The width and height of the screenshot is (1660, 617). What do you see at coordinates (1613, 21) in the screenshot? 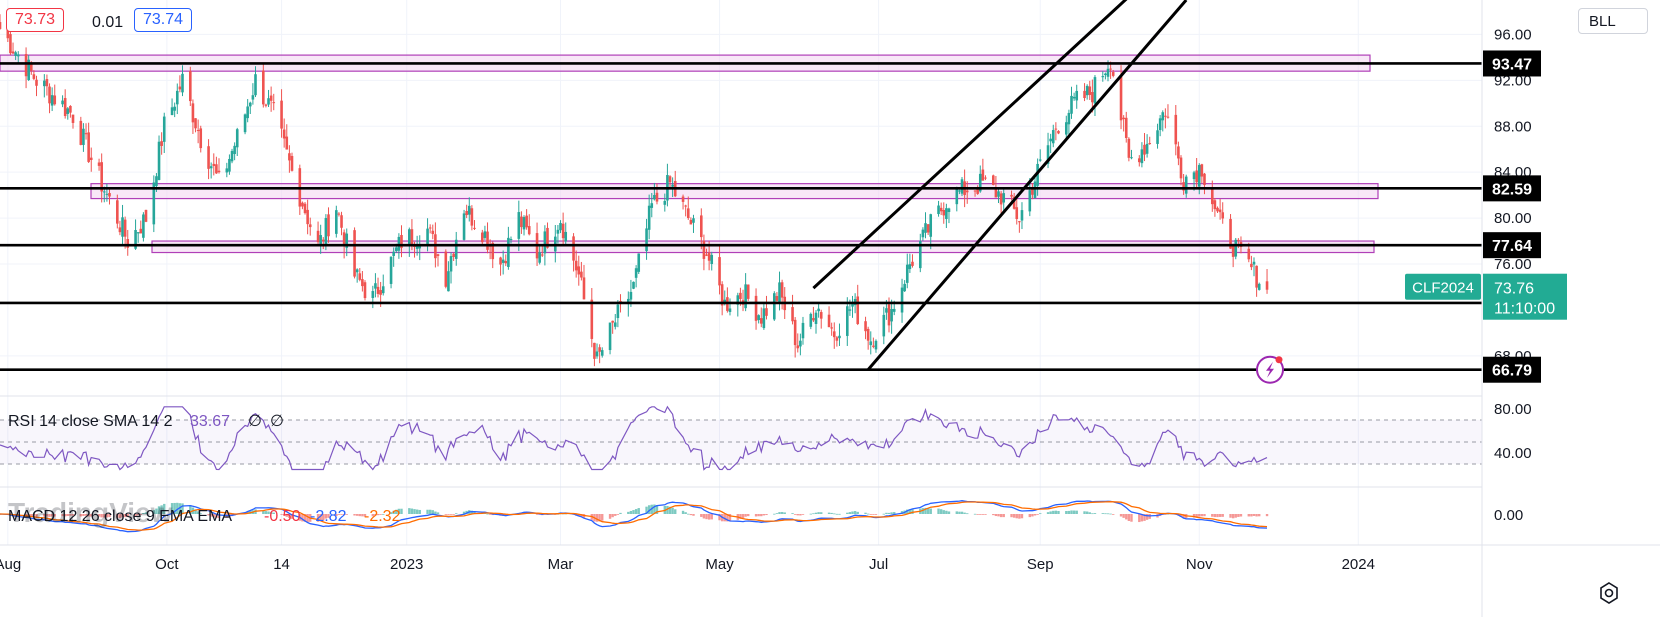
I see `scale-mode-button: BLL` at bounding box center [1613, 21].